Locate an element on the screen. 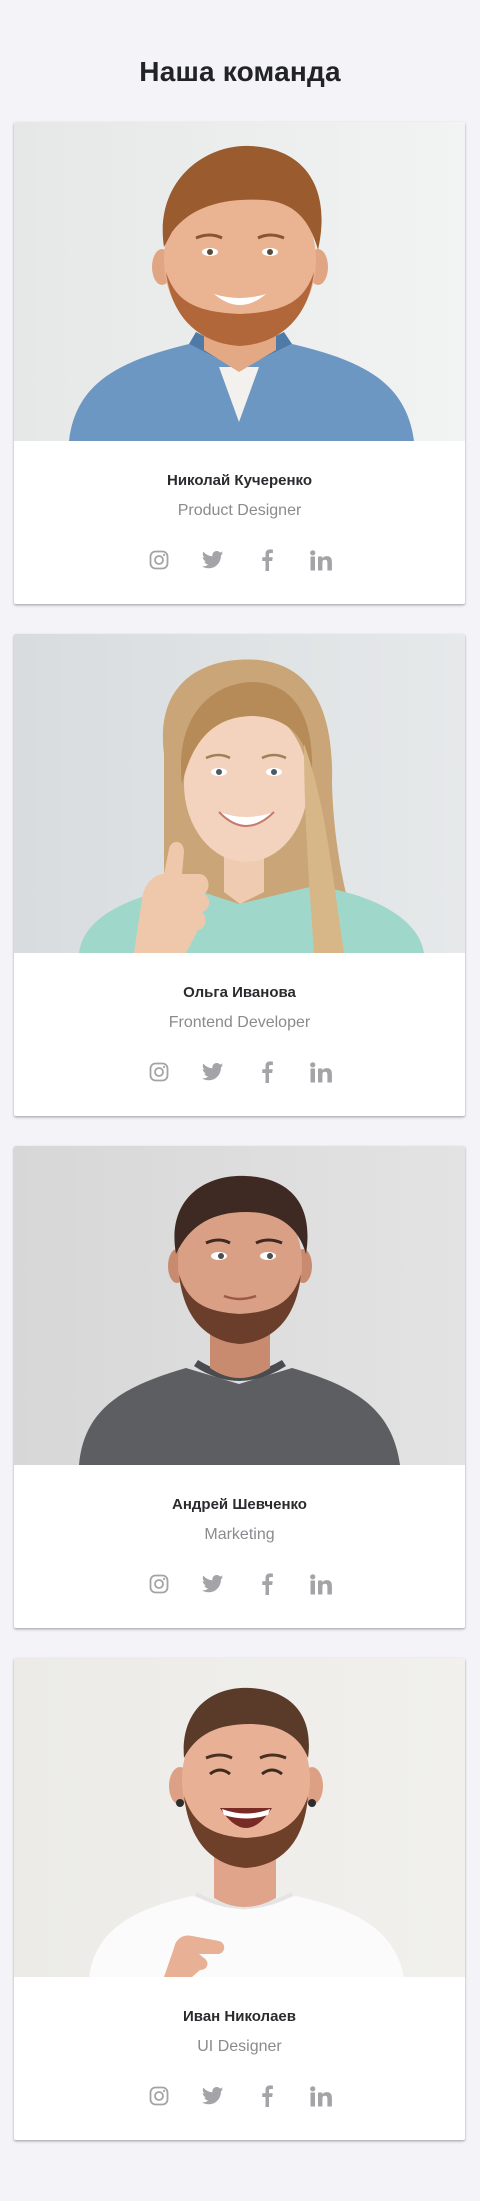 This screenshot has width=480, height=2201. member-role: Frontend Developer is located at coordinates (239, 1022).